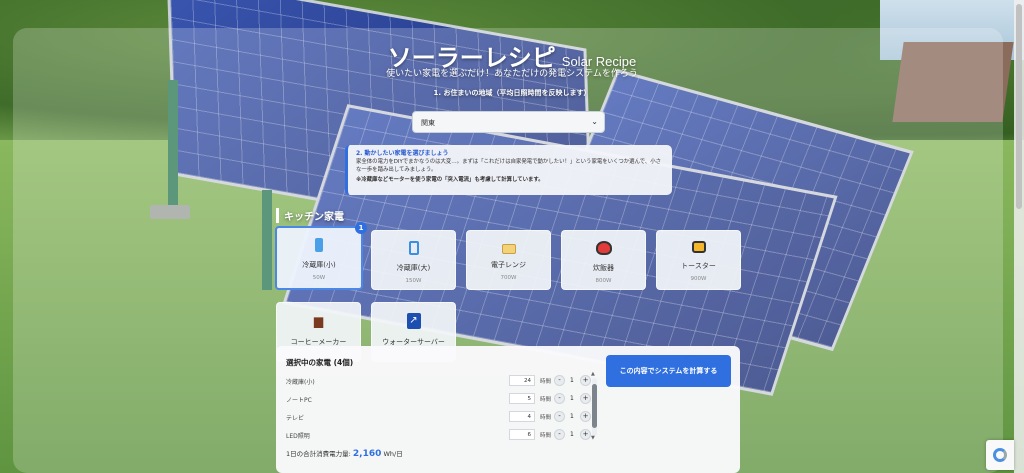 This screenshot has height=473, width=1024. Describe the element at coordinates (446, 399) in the screenshot. I see `selected-item-row: ノートPC 5 時間 - 1 +` at that location.